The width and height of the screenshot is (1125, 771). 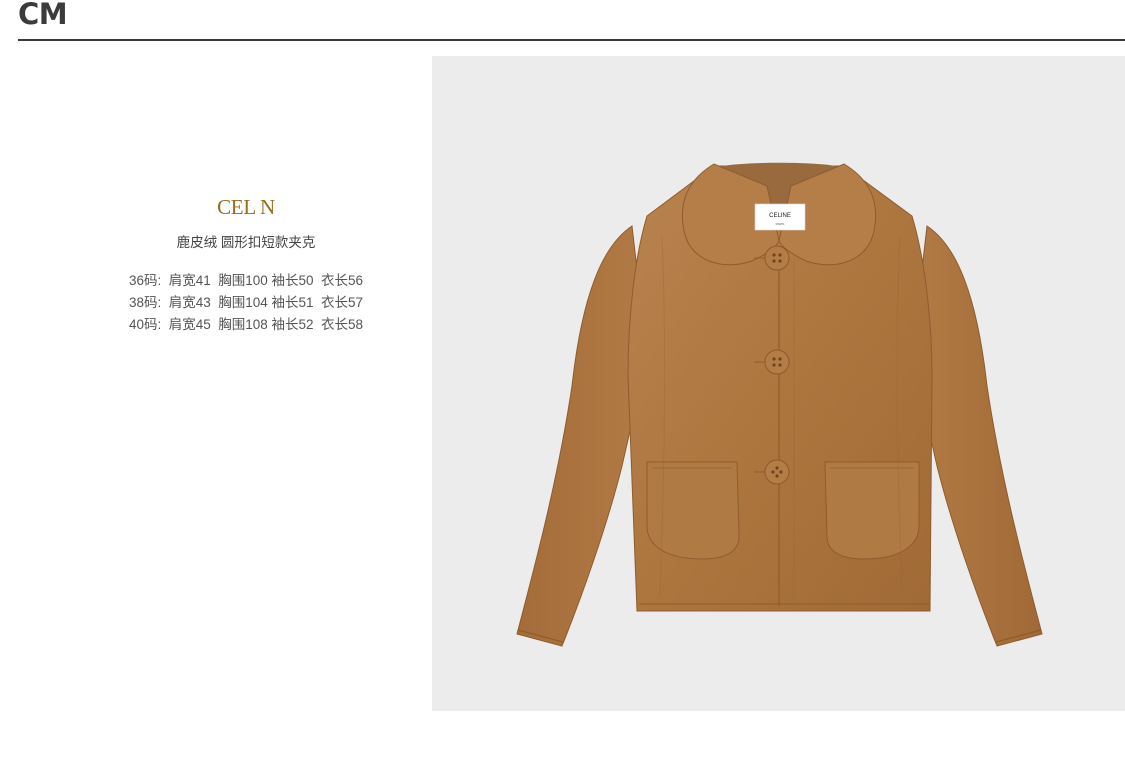 What do you see at coordinates (43, 15) in the screenshot?
I see `site-logo: CM` at bounding box center [43, 15].